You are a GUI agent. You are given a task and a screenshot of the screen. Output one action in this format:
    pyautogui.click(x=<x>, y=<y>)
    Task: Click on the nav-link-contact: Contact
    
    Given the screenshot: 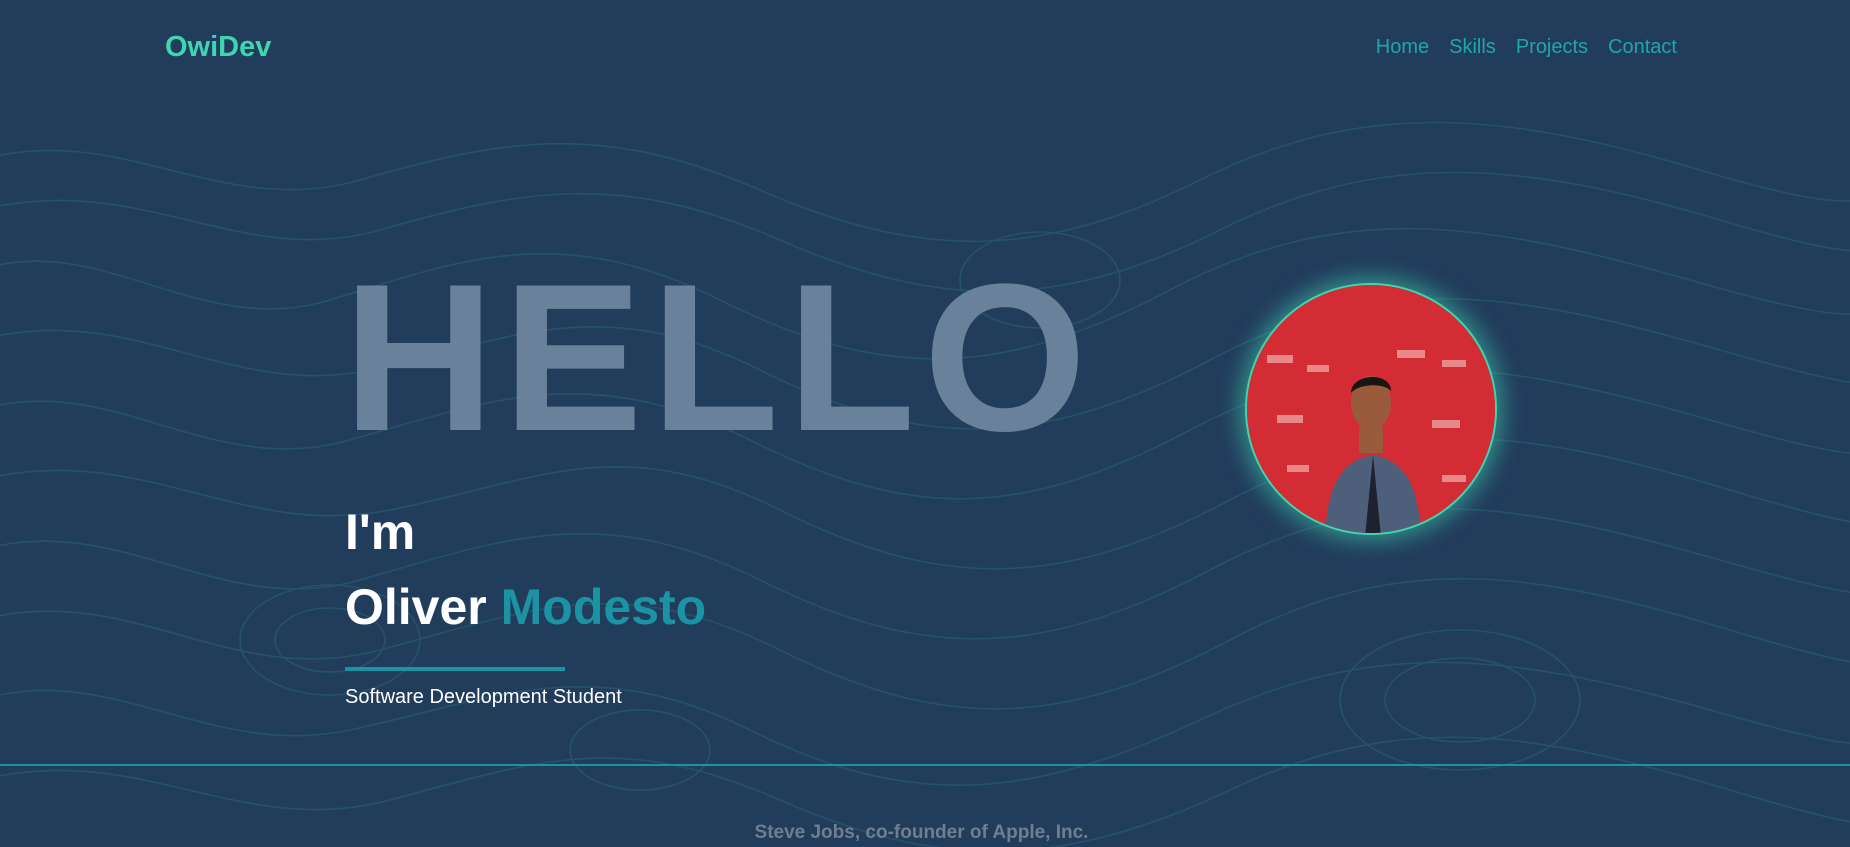 What is the action you would take?
    pyautogui.click(x=1642, y=47)
    